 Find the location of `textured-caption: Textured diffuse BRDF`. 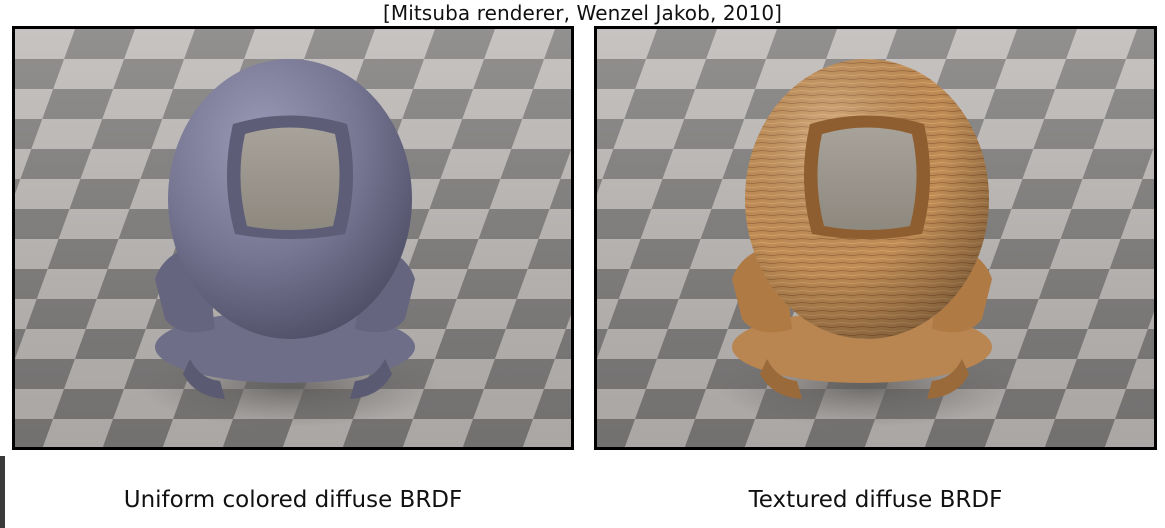

textured-caption: Textured diffuse BRDF is located at coordinates (875, 500).